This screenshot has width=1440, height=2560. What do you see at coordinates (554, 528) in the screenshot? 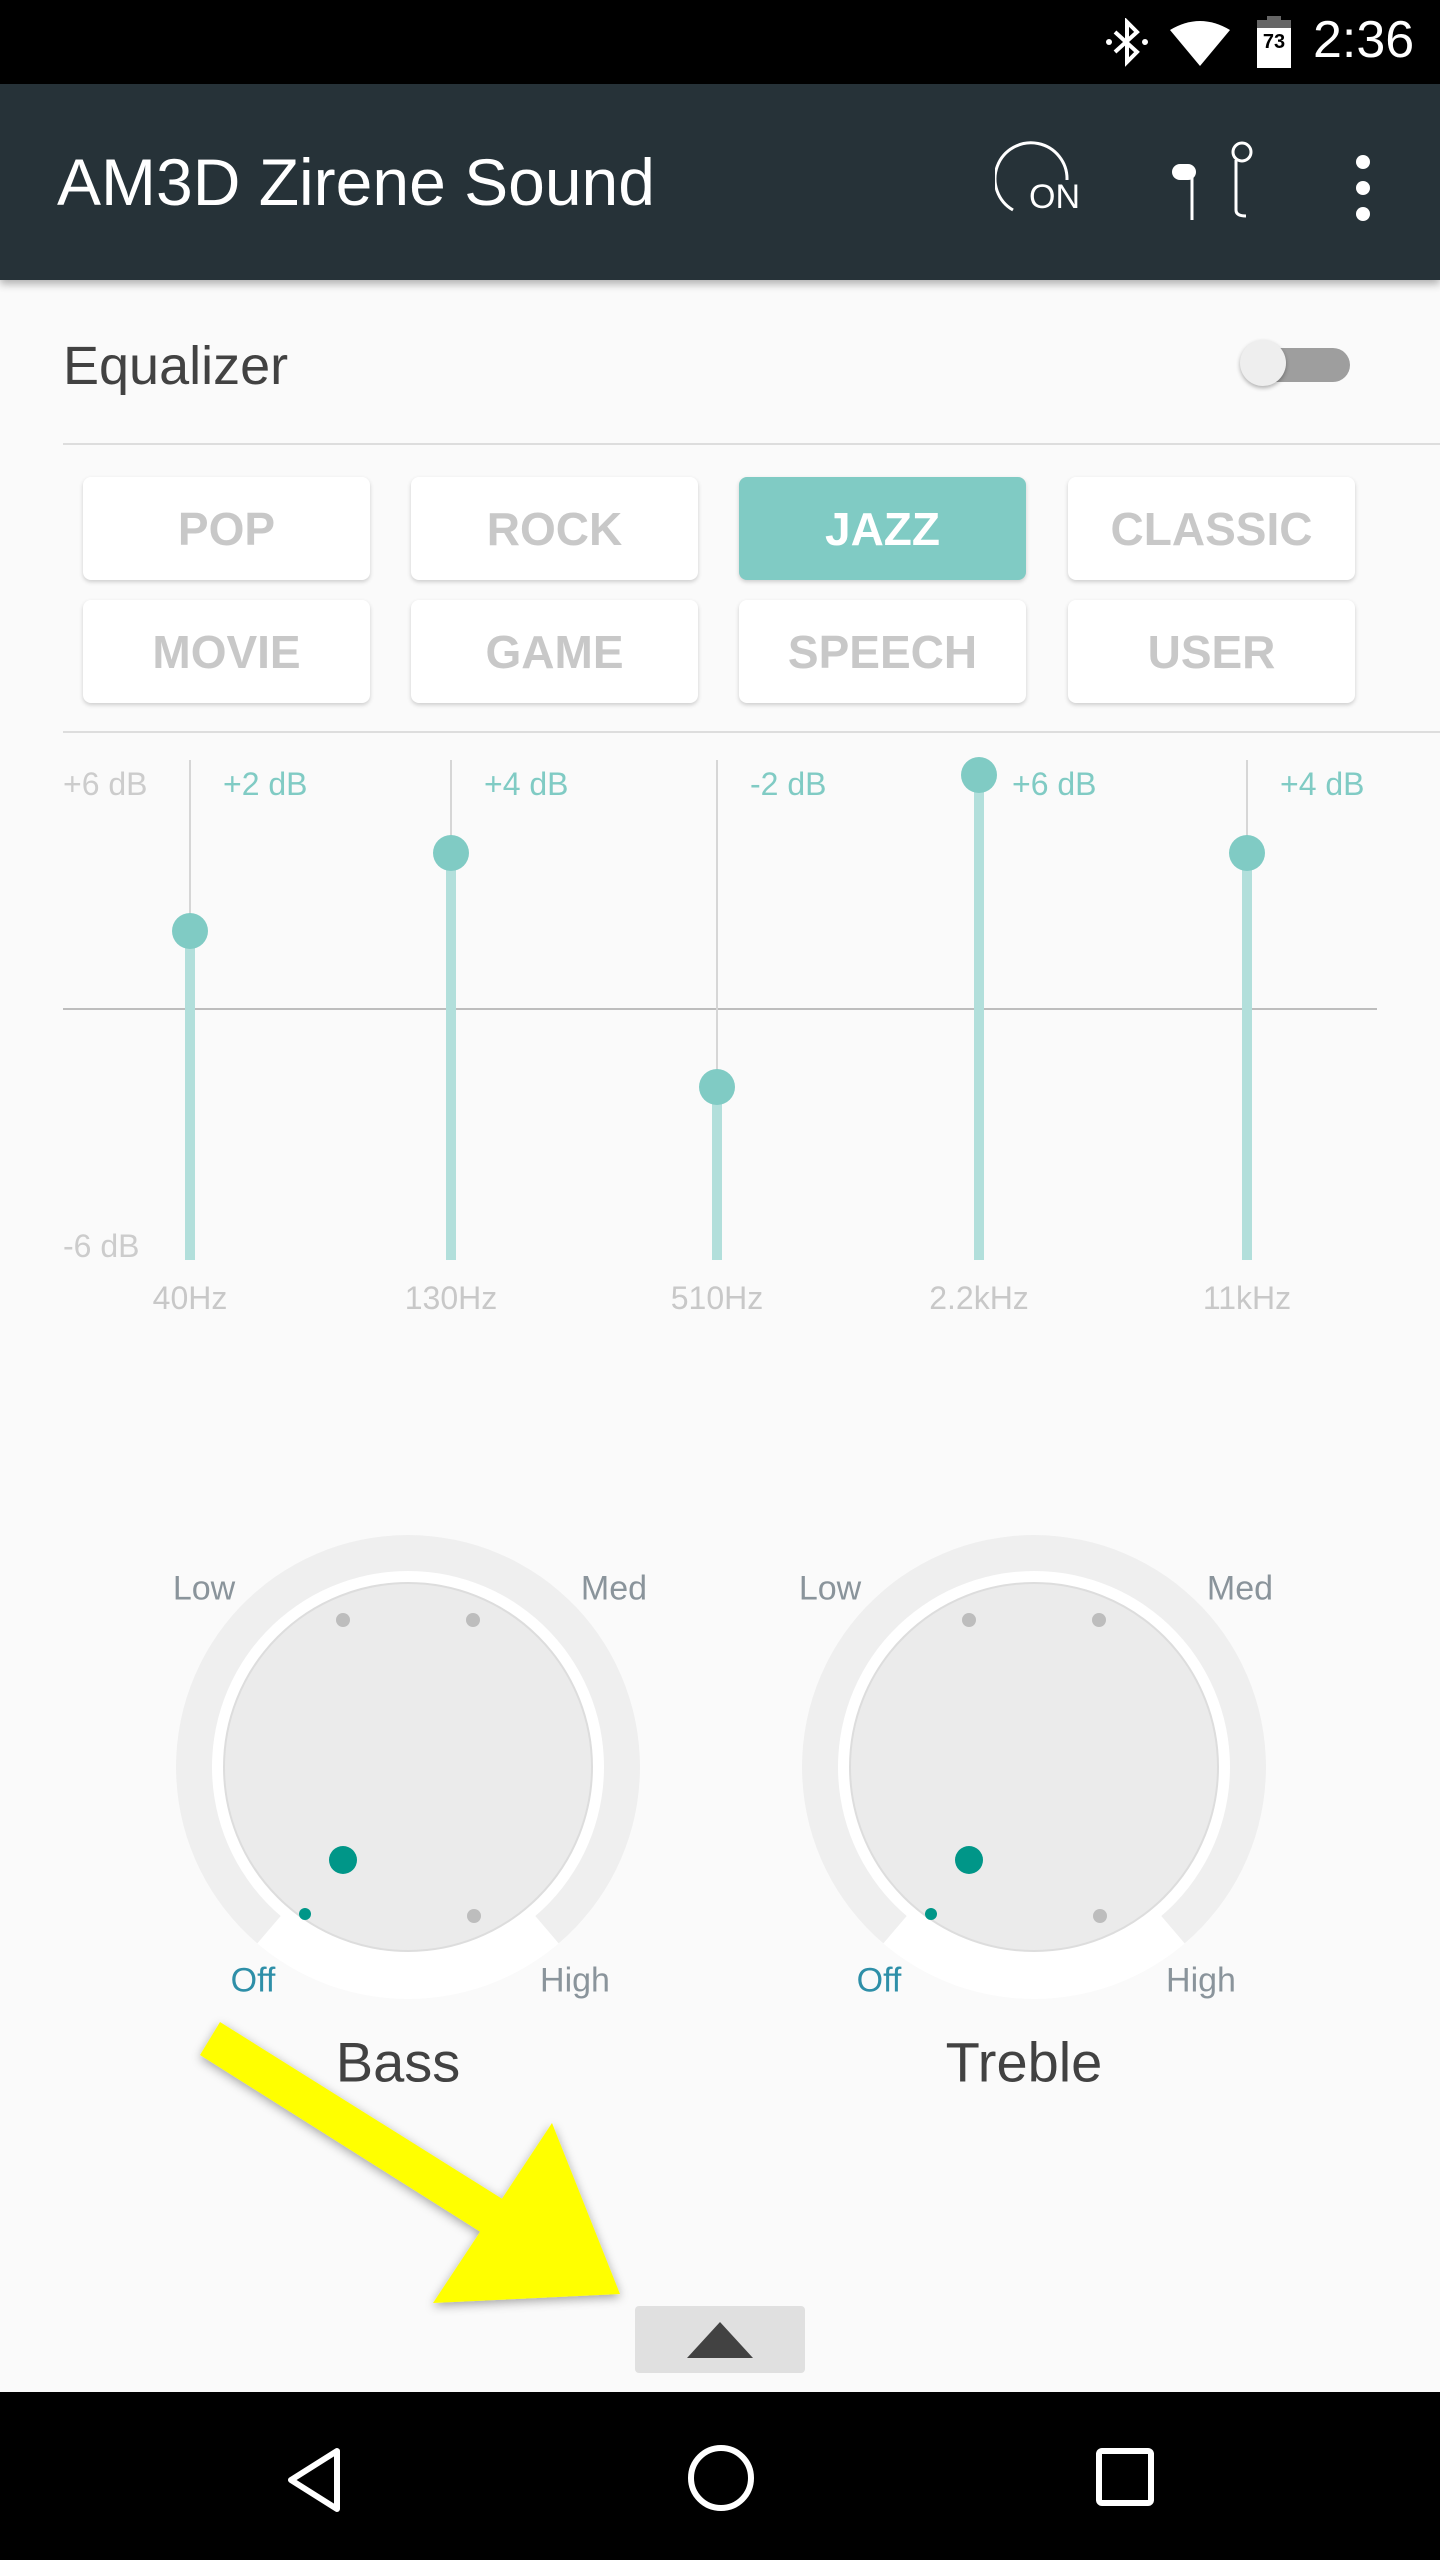
I see `preset-rock-button: ROCK` at bounding box center [554, 528].